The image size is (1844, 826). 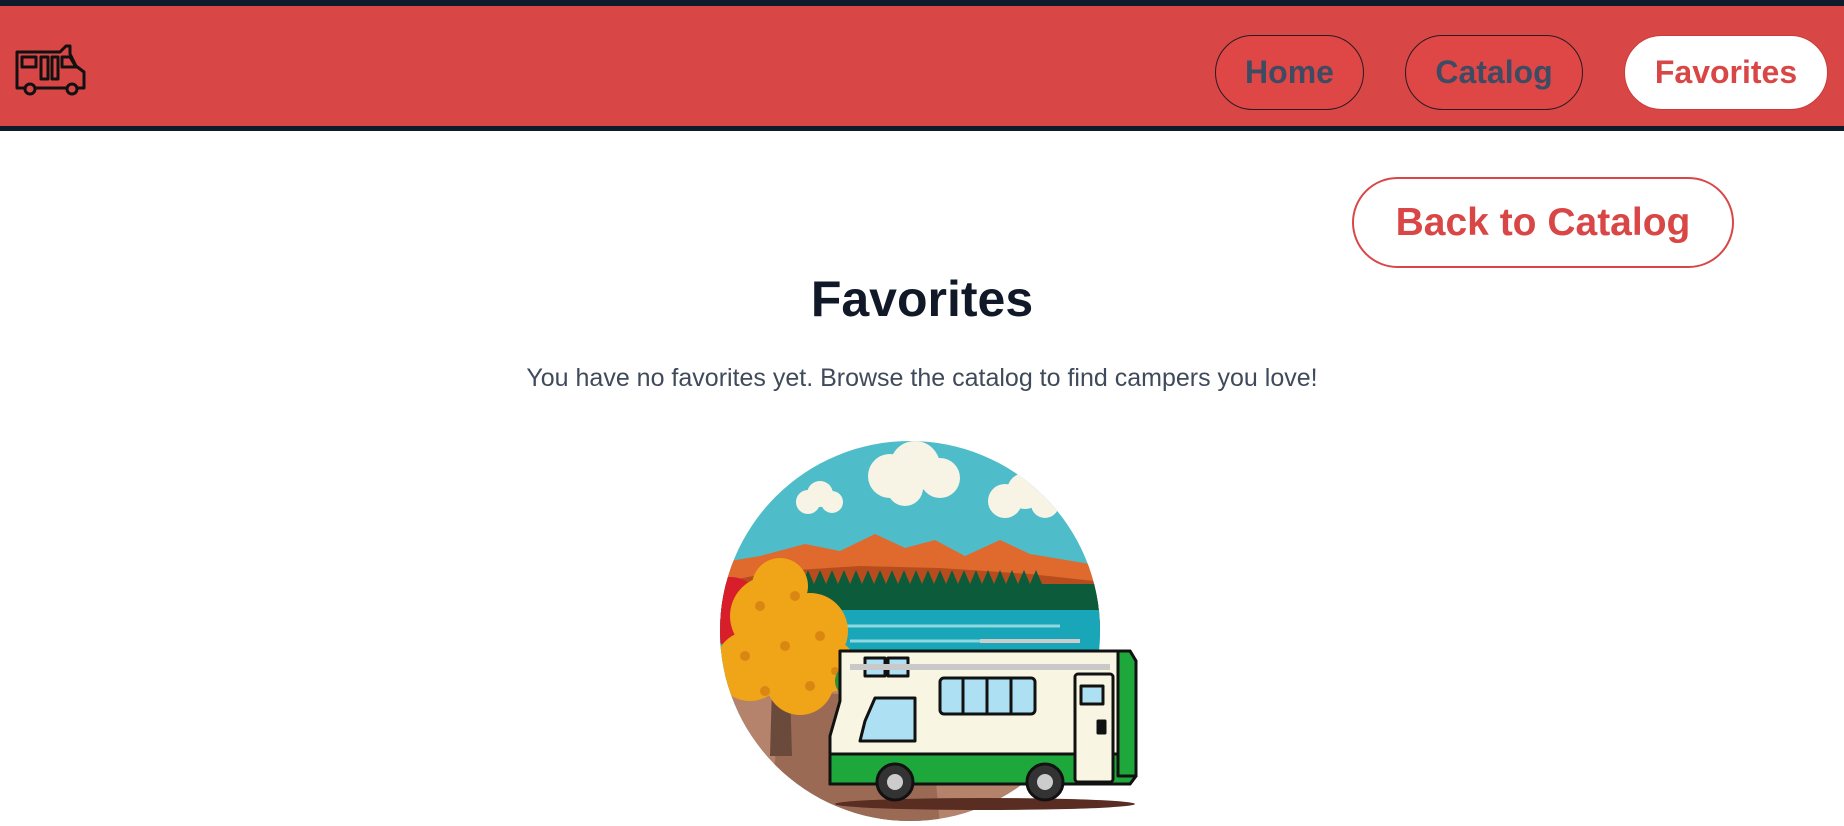 I want to click on page-title: Favorites, so click(x=922, y=299).